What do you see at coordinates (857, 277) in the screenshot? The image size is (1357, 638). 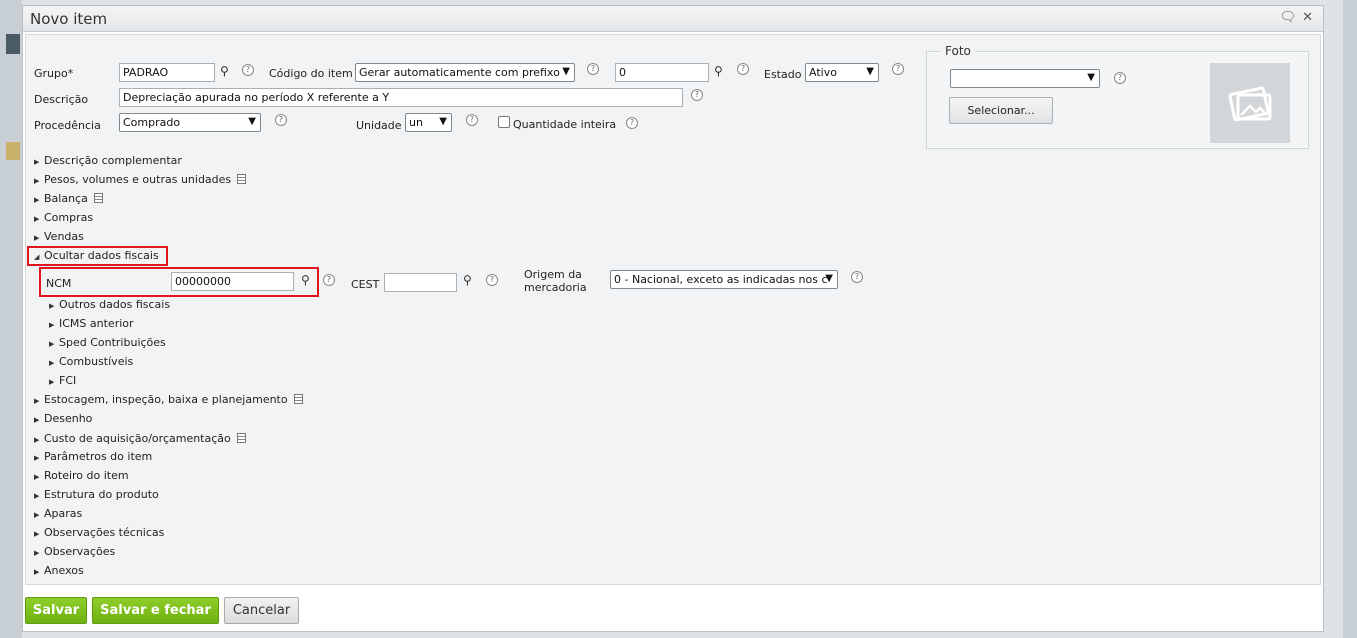 I see `origem-help-icon: ?` at bounding box center [857, 277].